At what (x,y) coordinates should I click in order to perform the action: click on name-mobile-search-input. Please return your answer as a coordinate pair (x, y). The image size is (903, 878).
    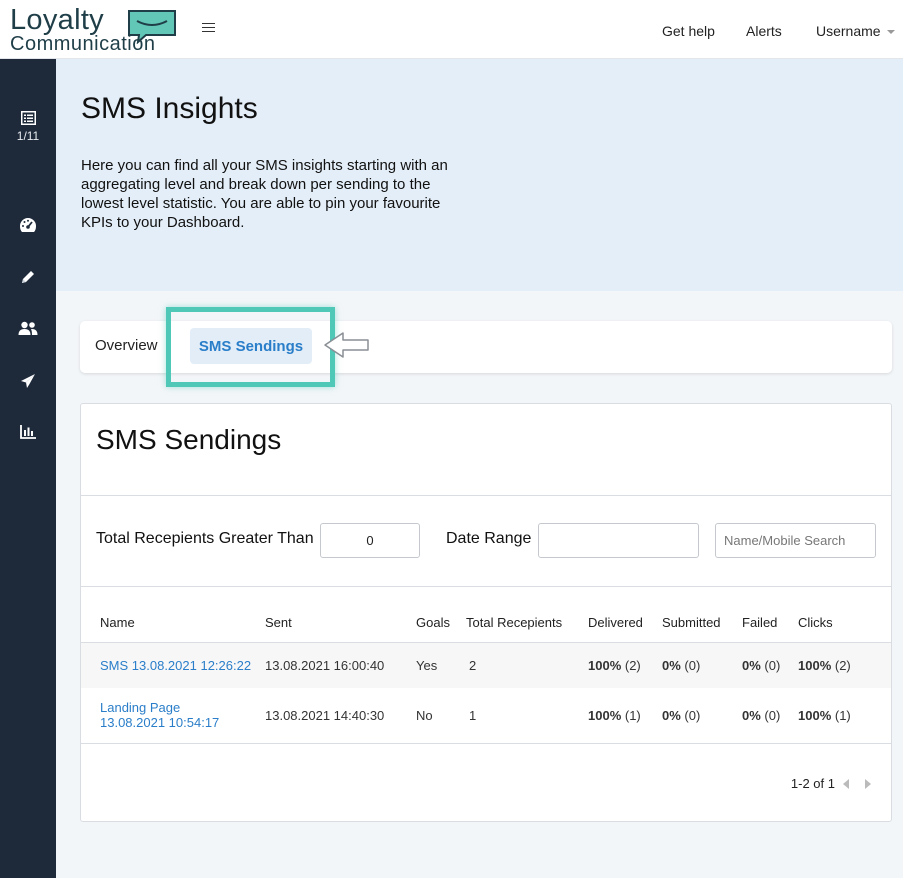
    Looking at the image, I should click on (795, 540).